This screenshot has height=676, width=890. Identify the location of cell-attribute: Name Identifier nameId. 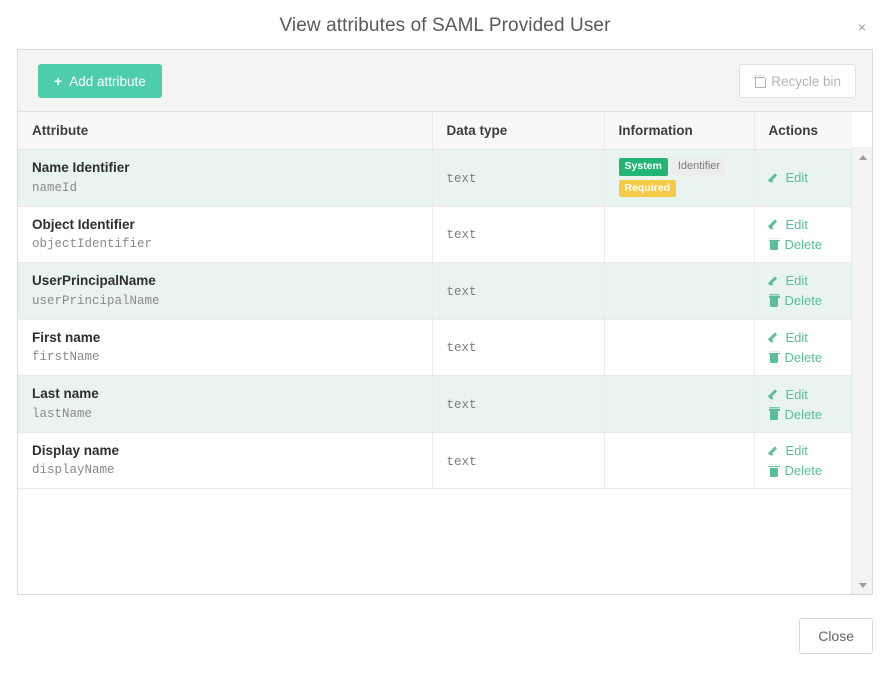
(225, 178).